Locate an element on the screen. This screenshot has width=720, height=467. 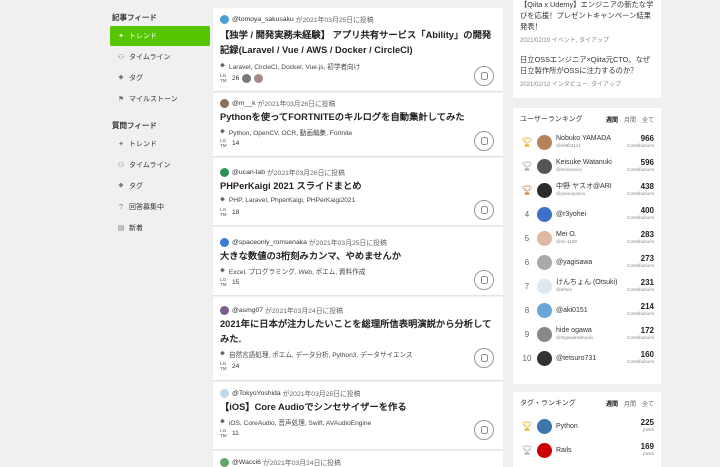
sidebar-item-new: ▤ 新着 is located at coordinates (160, 228).